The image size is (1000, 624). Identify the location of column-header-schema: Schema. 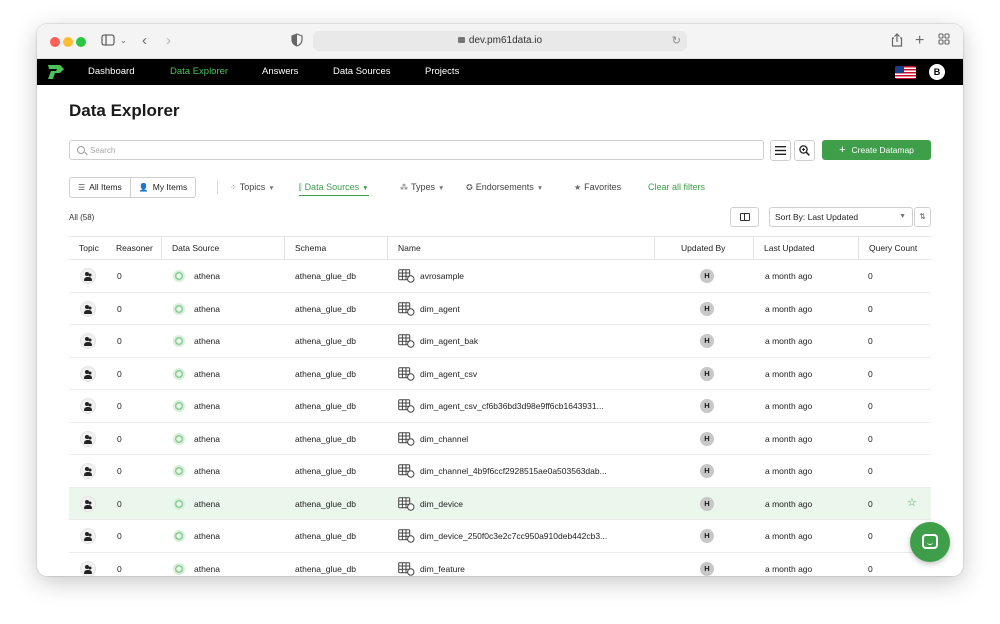
(305, 248).